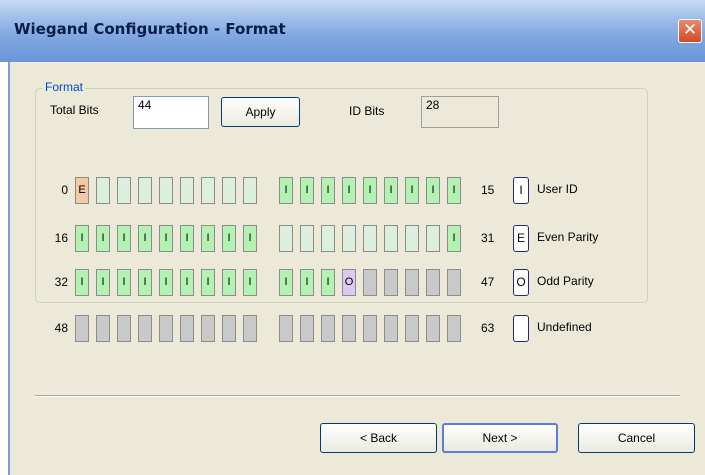  What do you see at coordinates (82, 190) in the screenshot?
I see `bit-cell: E` at bounding box center [82, 190].